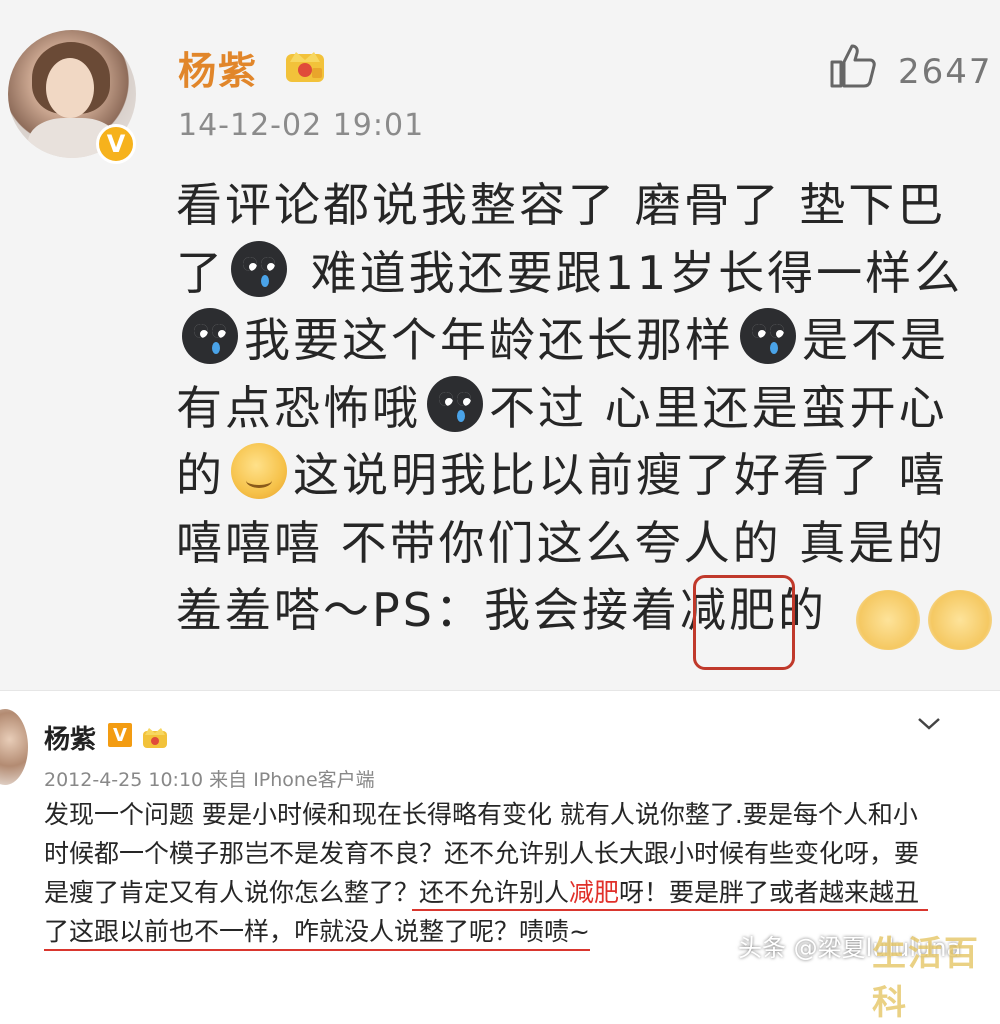 This screenshot has width=1000, height=1024. I want to click on post-line: 的这说明我比以前瘦了好看了 嘻, so click(586, 476).